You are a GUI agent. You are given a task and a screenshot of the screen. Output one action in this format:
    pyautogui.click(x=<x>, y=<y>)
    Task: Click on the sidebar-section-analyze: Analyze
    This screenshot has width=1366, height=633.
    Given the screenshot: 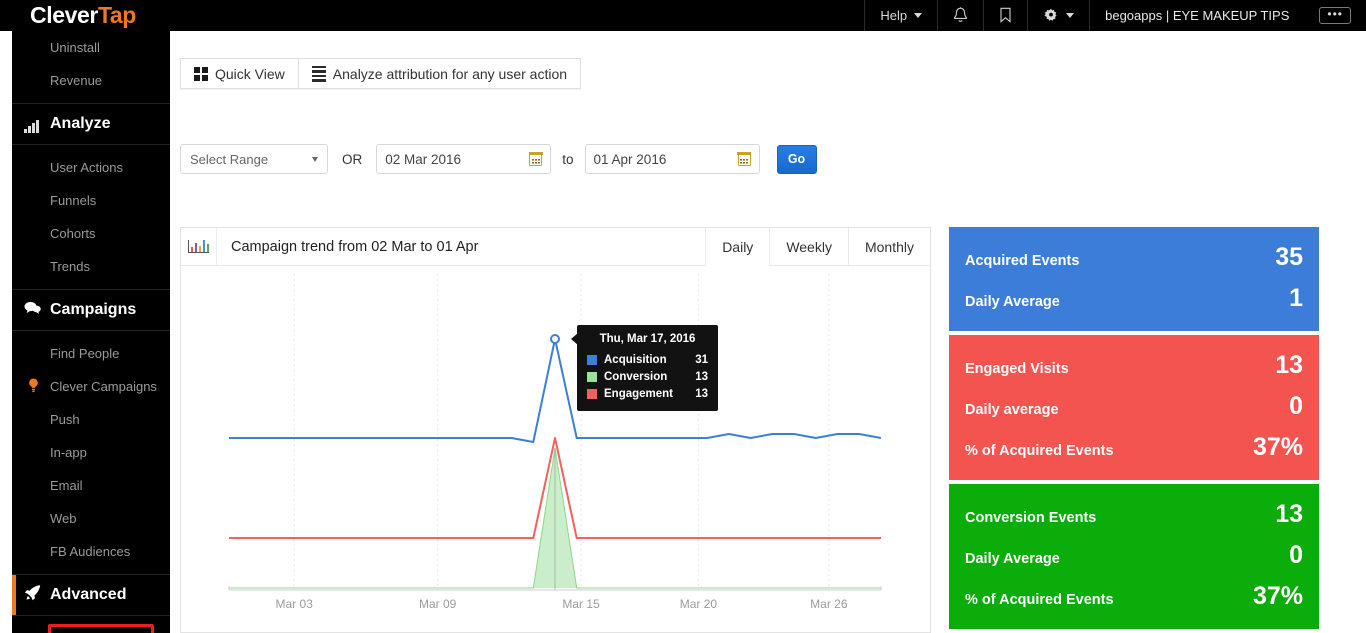 What is the action you would take?
    pyautogui.click(x=91, y=124)
    